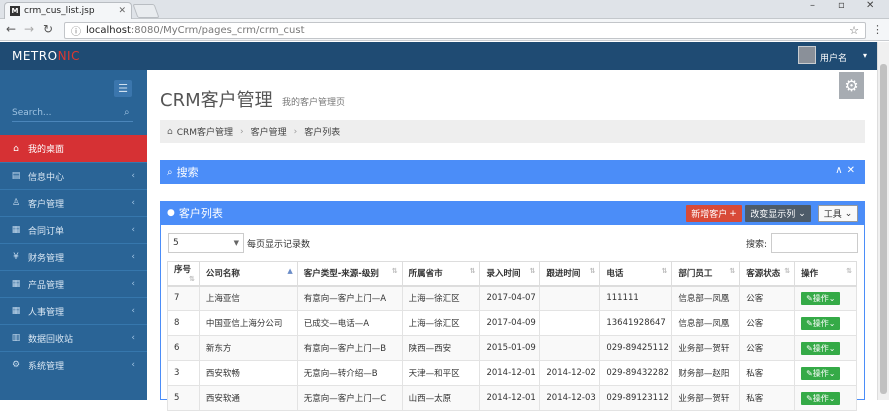 Image resolution: width=889 pixels, height=411 pixels. Describe the element at coordinates (441, 274) in the screenshot. I see `column-header: 所属省市 ⇅` at that location.